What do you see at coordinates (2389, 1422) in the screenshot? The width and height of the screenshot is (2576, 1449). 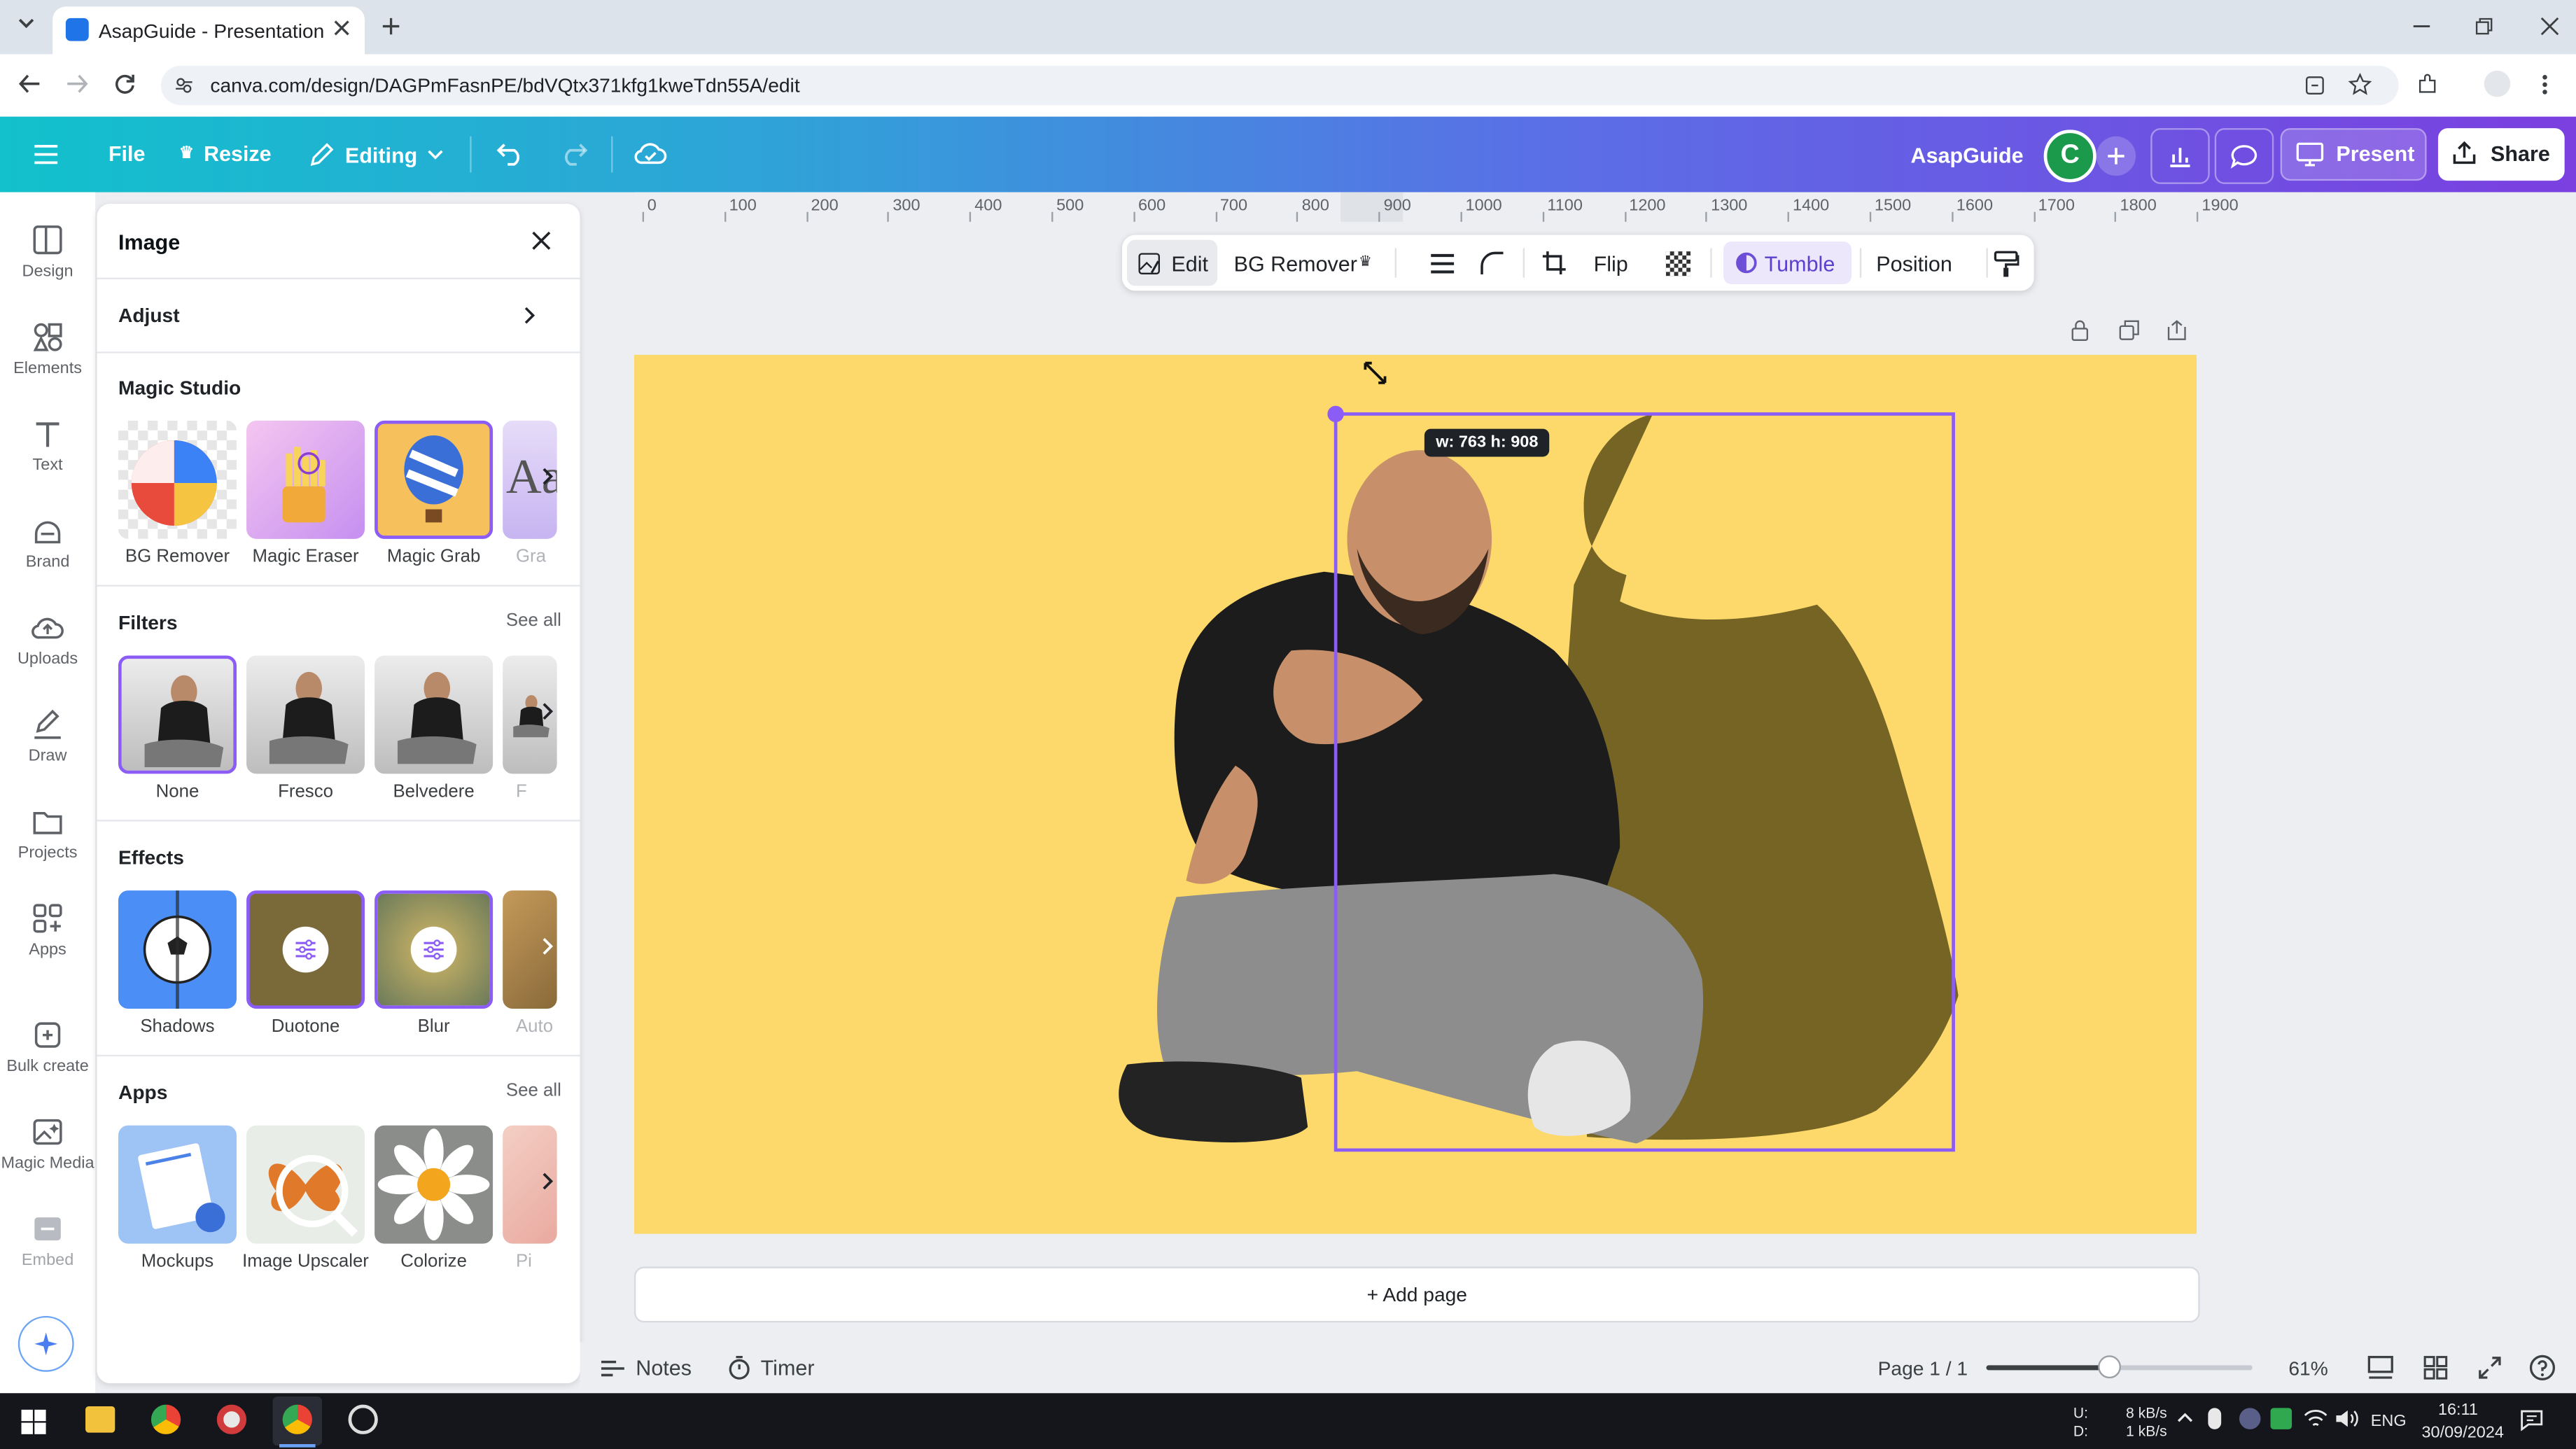 I see `language-indicator: ENG` at bounding box center [2389, 1422].